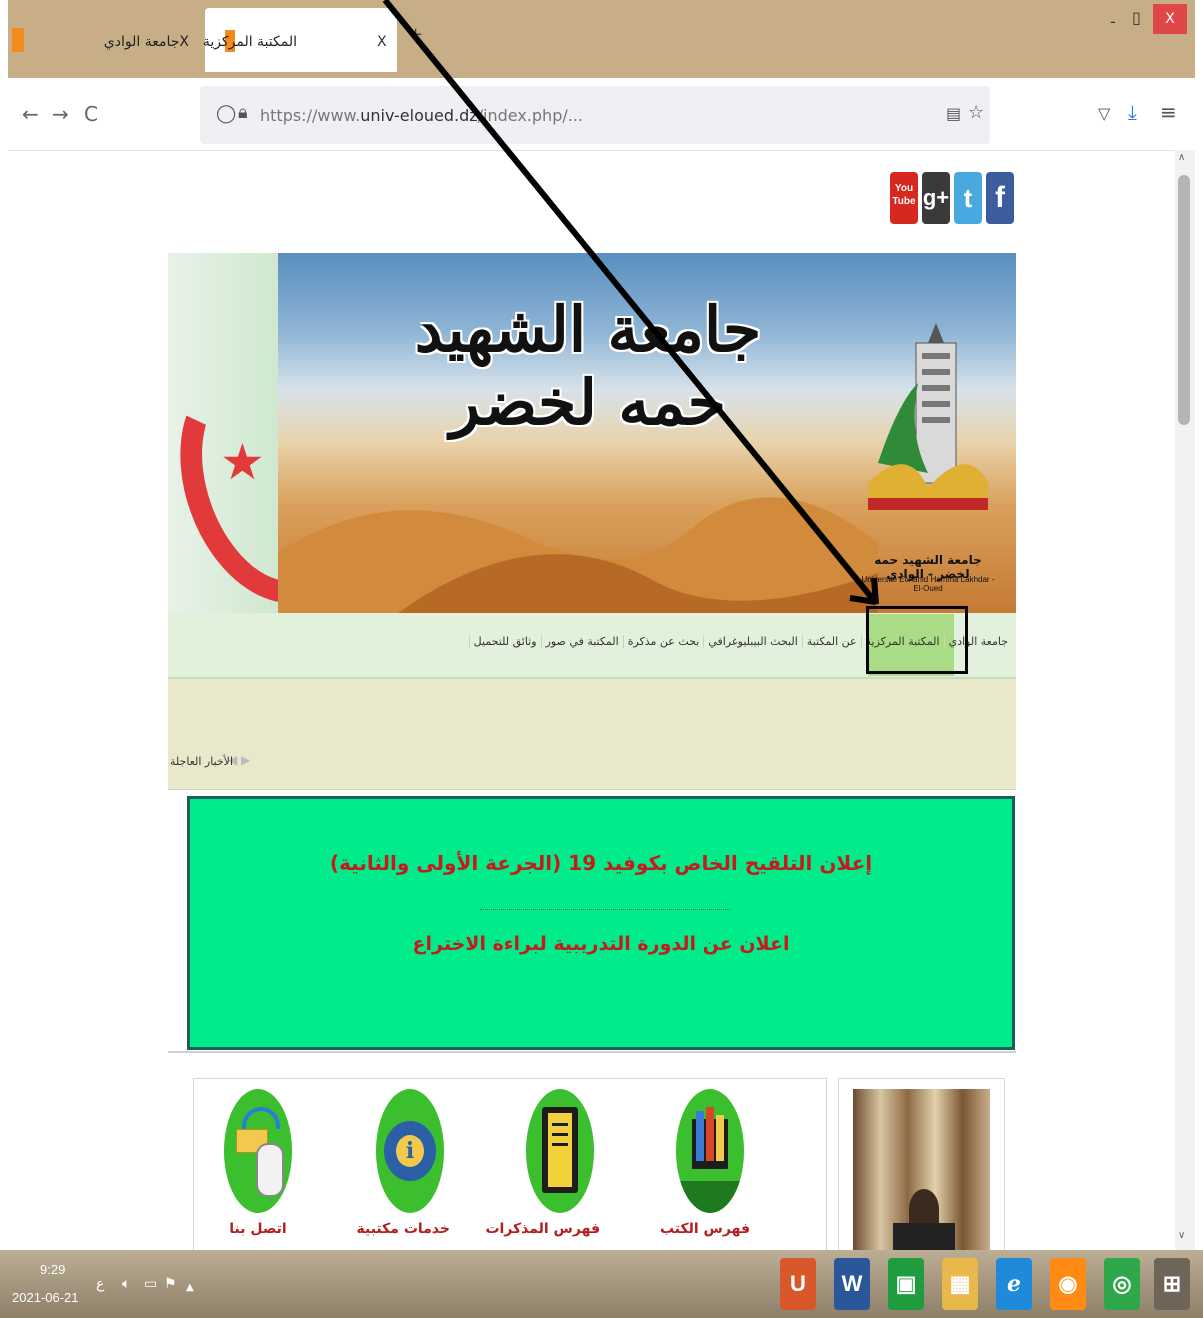 This screenshot has height=1318, width=1203. I want to click on youtube-icon: You Tube, so click(904, 198).